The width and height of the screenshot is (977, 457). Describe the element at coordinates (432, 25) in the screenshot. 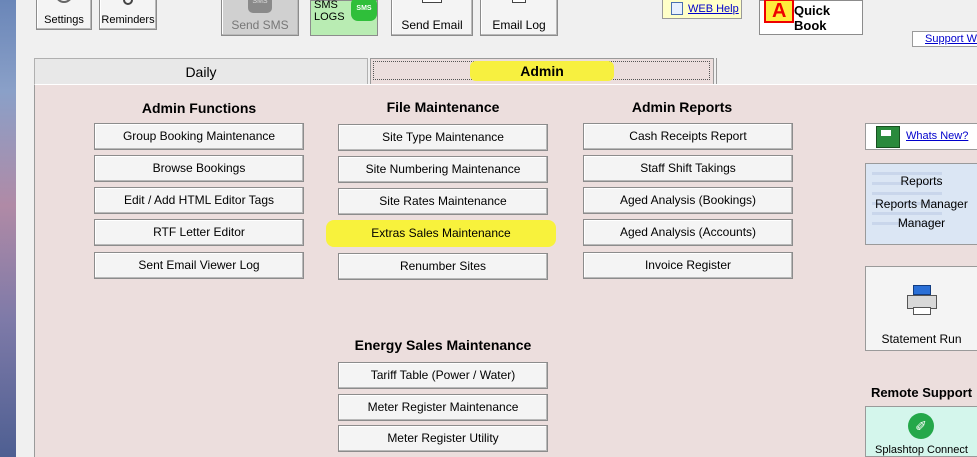

I see `send-email-label: Send Email` at that location.